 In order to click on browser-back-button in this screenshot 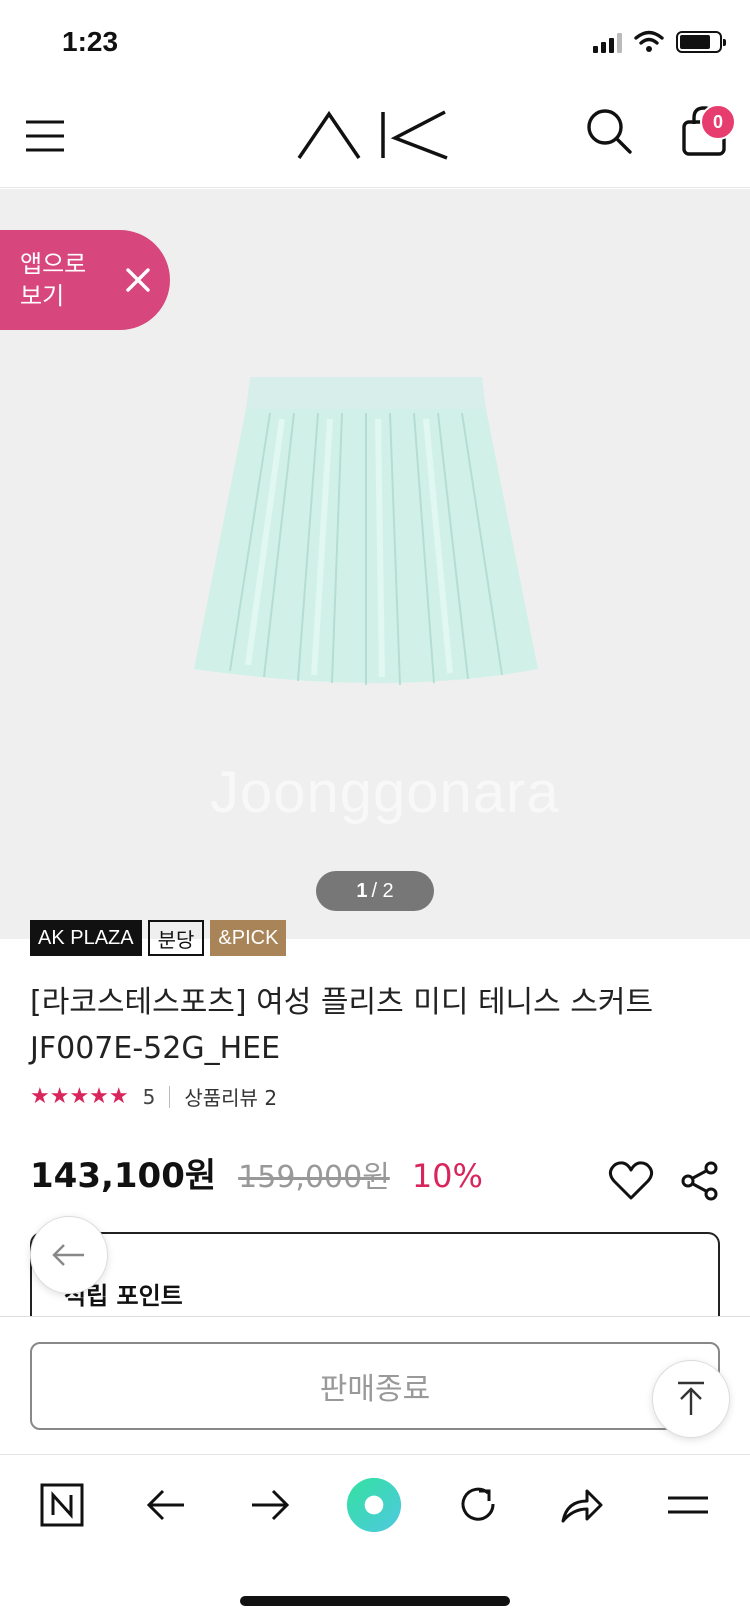, I will do `click(166, 1505)`.